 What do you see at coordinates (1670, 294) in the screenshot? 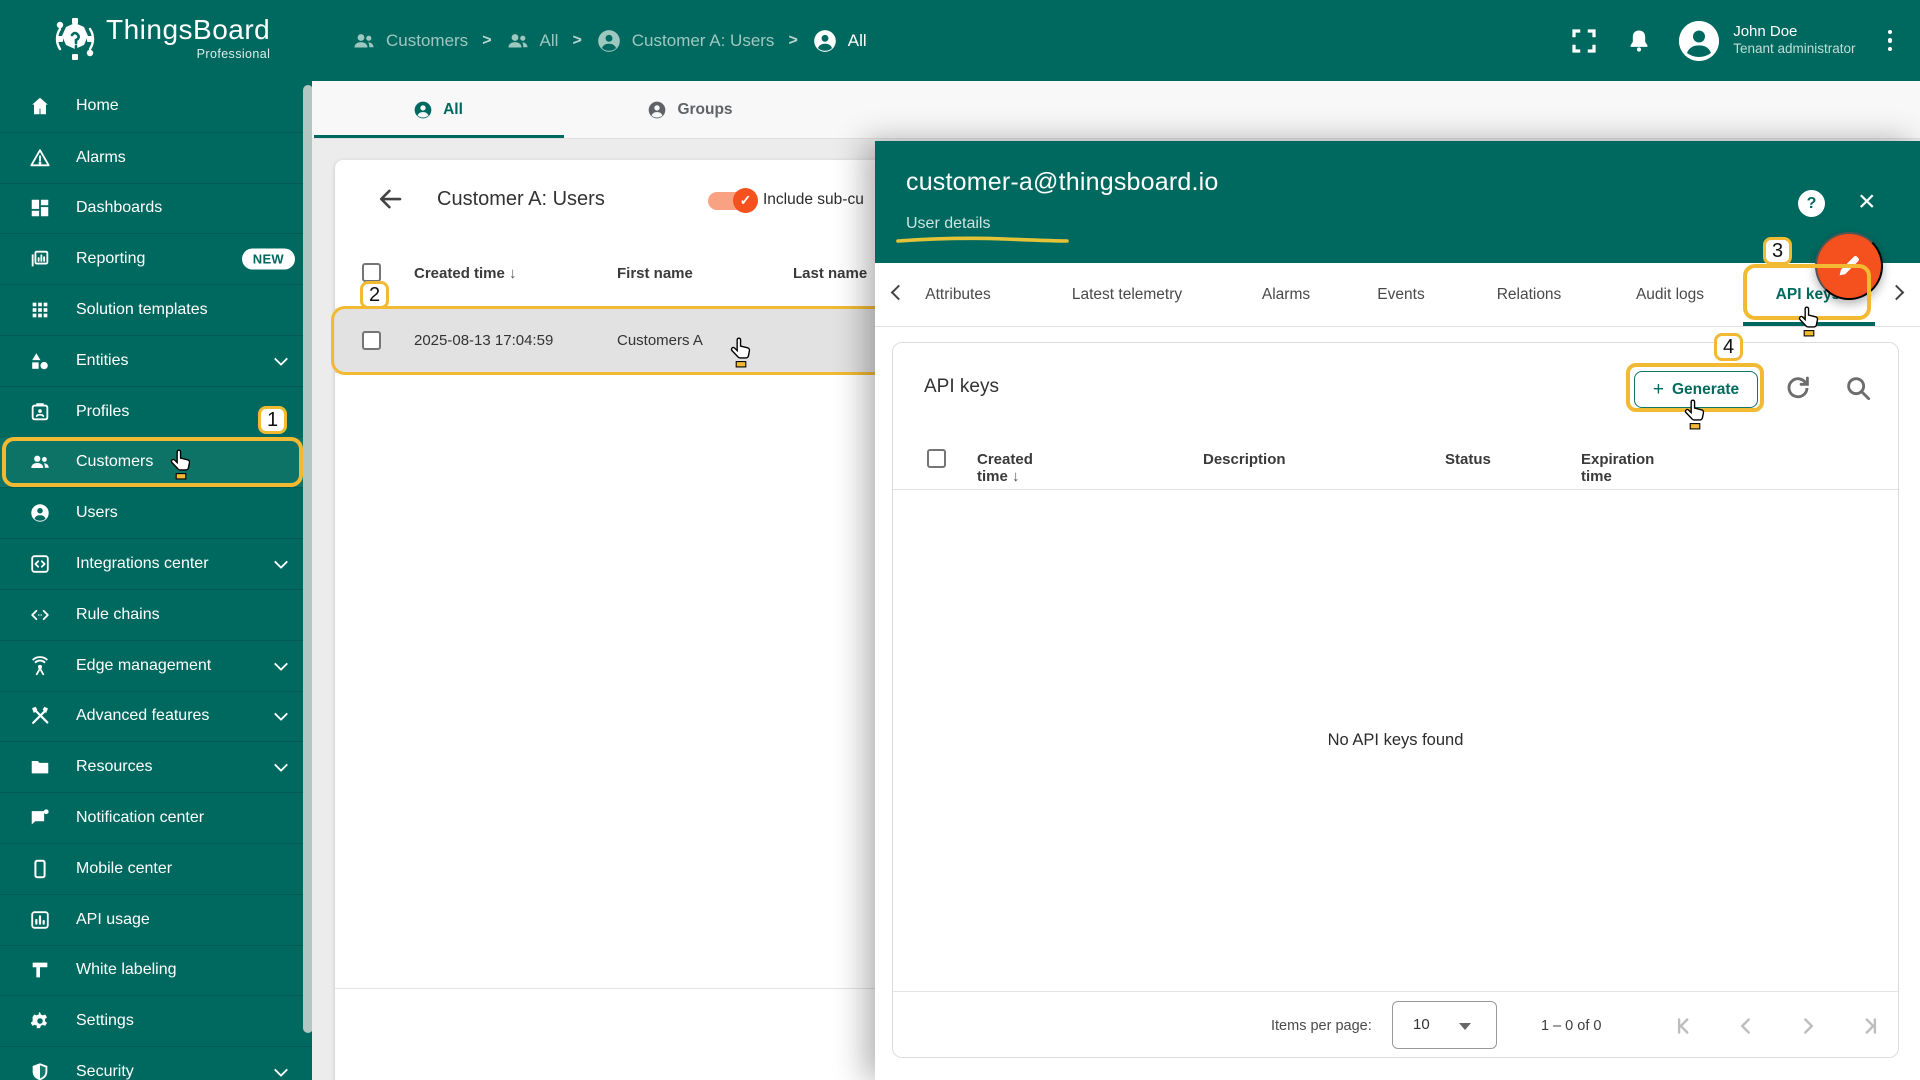
I see `tab-audit-logs: Audit logs` at bounding box center [1670, 294].